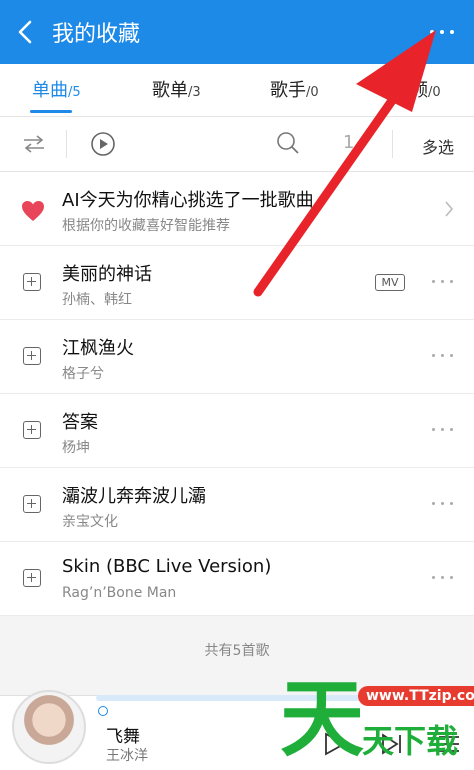 The height and width of the screenshot is (770, 474). Describe the element at coordinates (237, 431) in the screenshot. I see `song-row: 答案 杨坤` at that location.